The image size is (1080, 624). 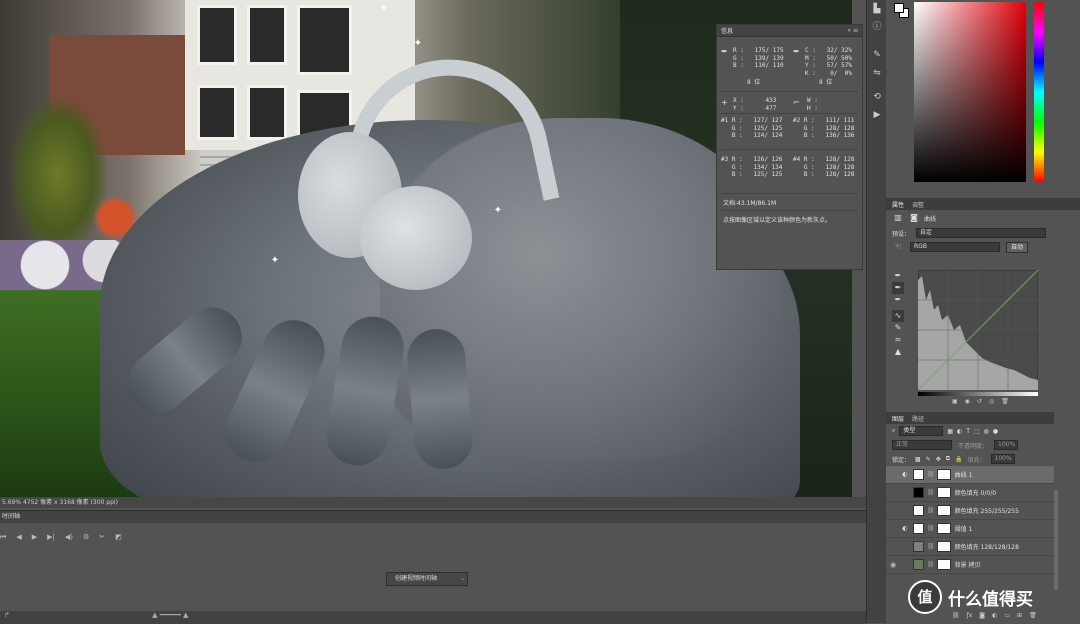 I want to click on split-scissors-icon: ✂, so click(x=102, y=537).